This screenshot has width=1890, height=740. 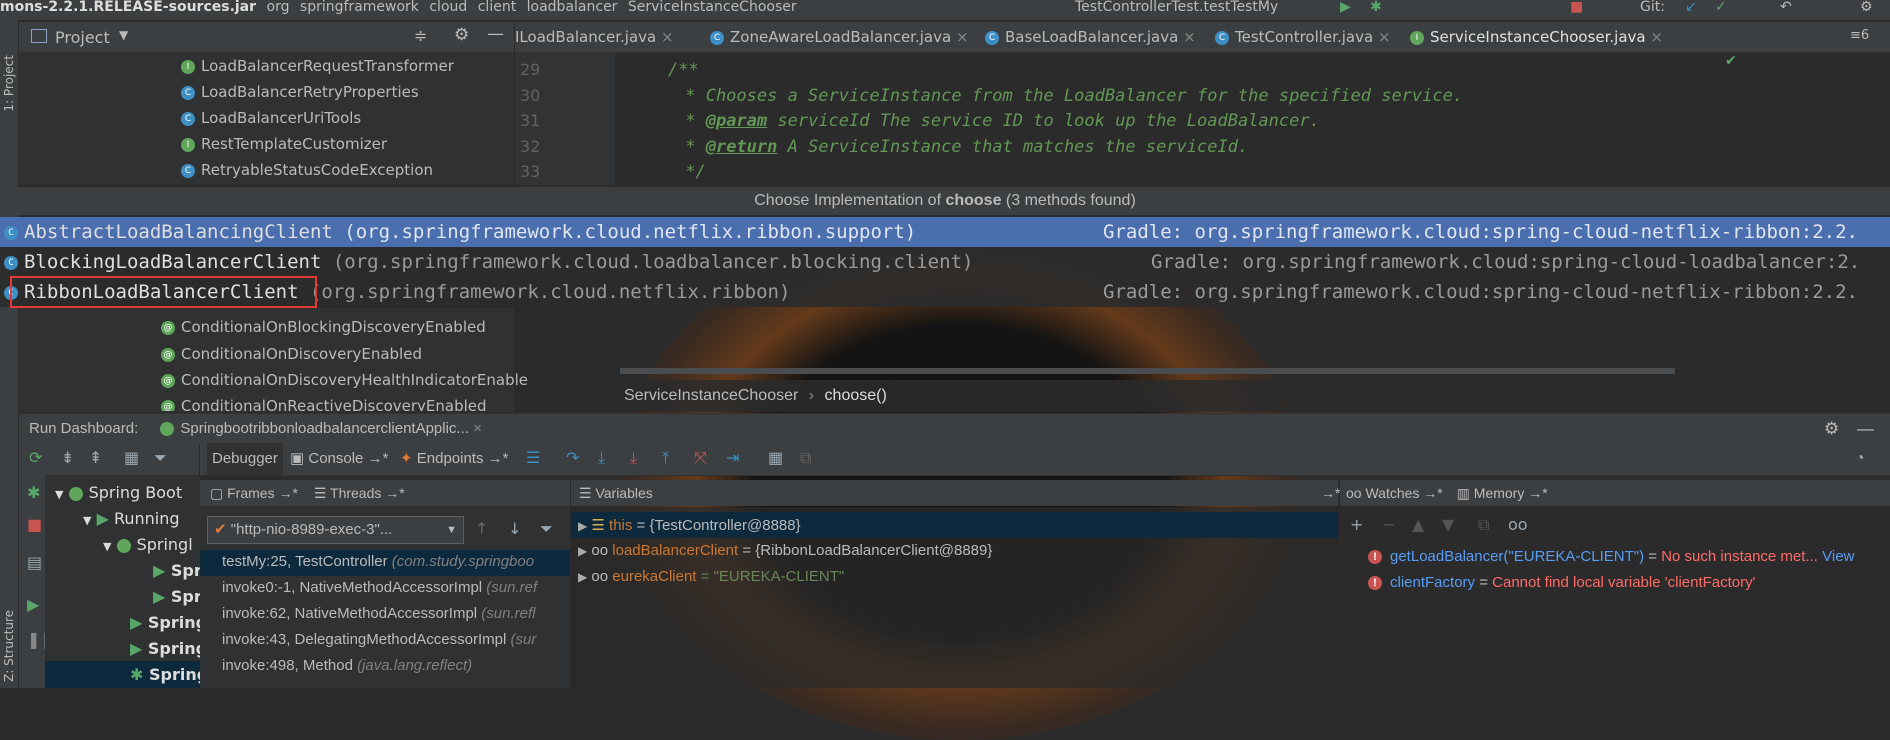 I want to click on thread-selector: ✔ "http-nio-8989-exec-3"... ▼, so click(x=335, y=530).